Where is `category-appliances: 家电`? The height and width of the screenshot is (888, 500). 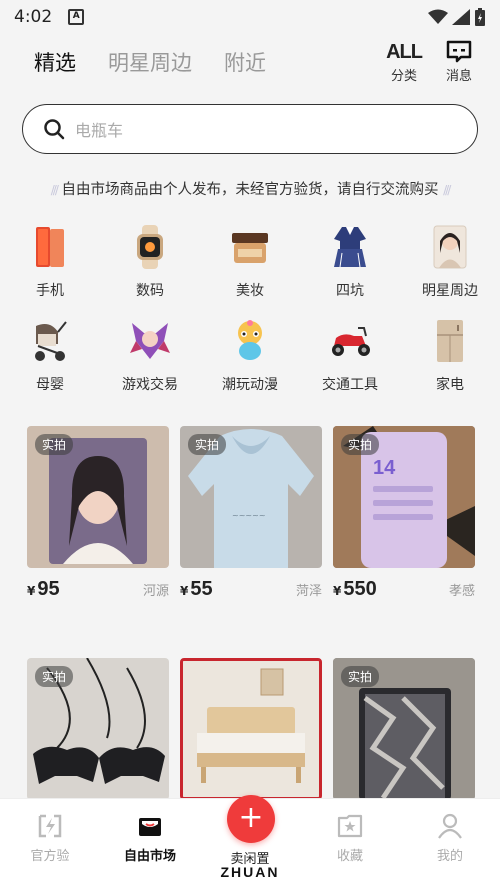
category-appliances: 家电 is located at coordinates (450, 361).